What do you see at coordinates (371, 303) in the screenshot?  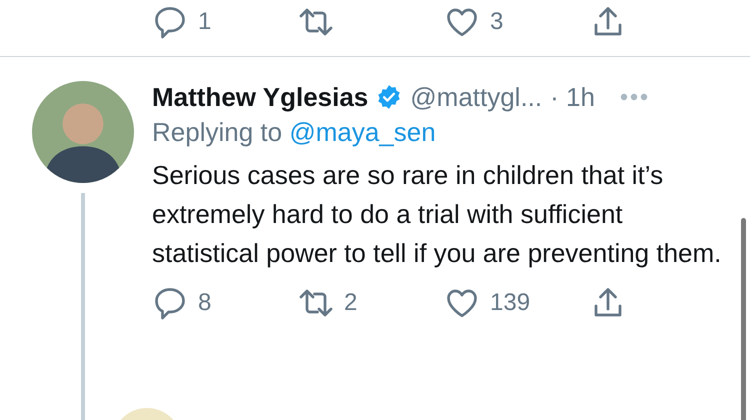 I see `retweet-button: 2` at bounding box center [371, 303].